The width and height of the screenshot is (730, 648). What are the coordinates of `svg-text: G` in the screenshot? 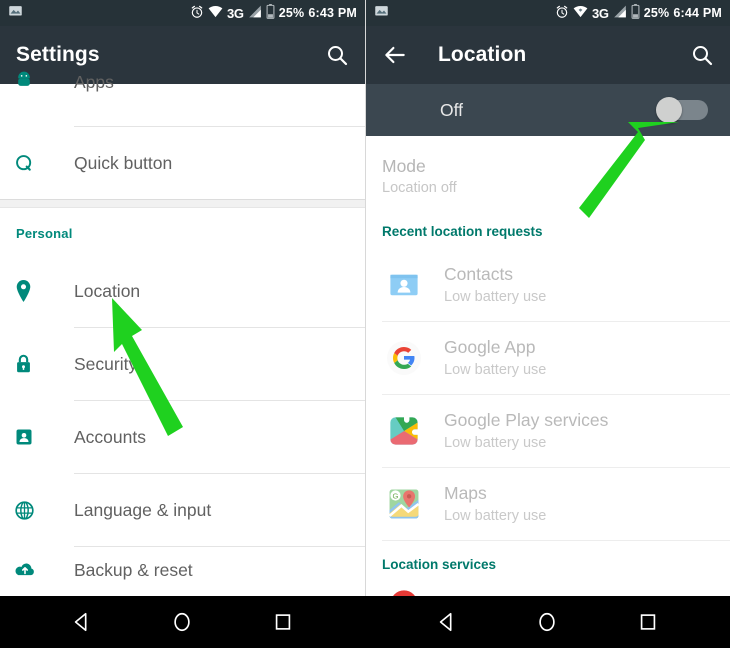 It's located at (396, 495).